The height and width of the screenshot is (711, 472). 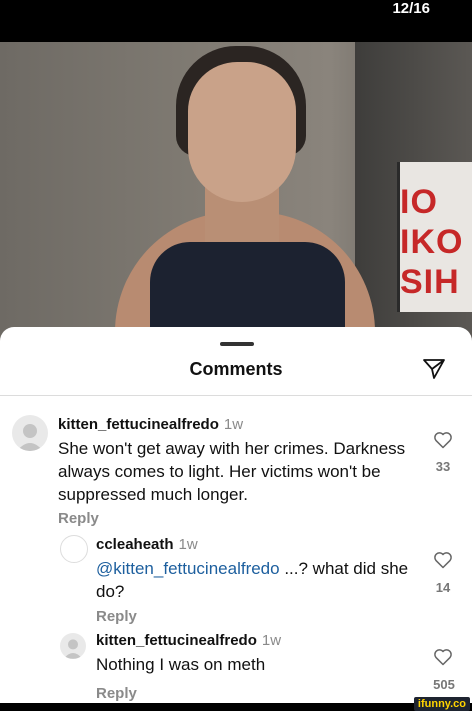 I want to click on comment-text: Nothing I was on meth, so click(x=181, y=664).